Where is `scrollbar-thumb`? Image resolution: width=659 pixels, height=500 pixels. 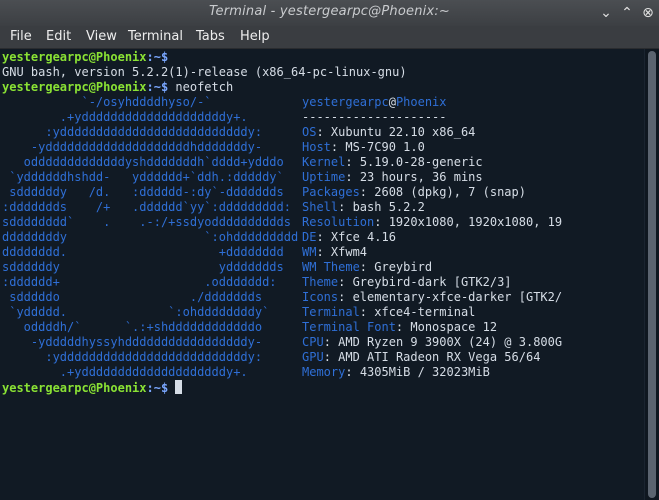 scrollbar-thumb is located at coordinates (652, 274).